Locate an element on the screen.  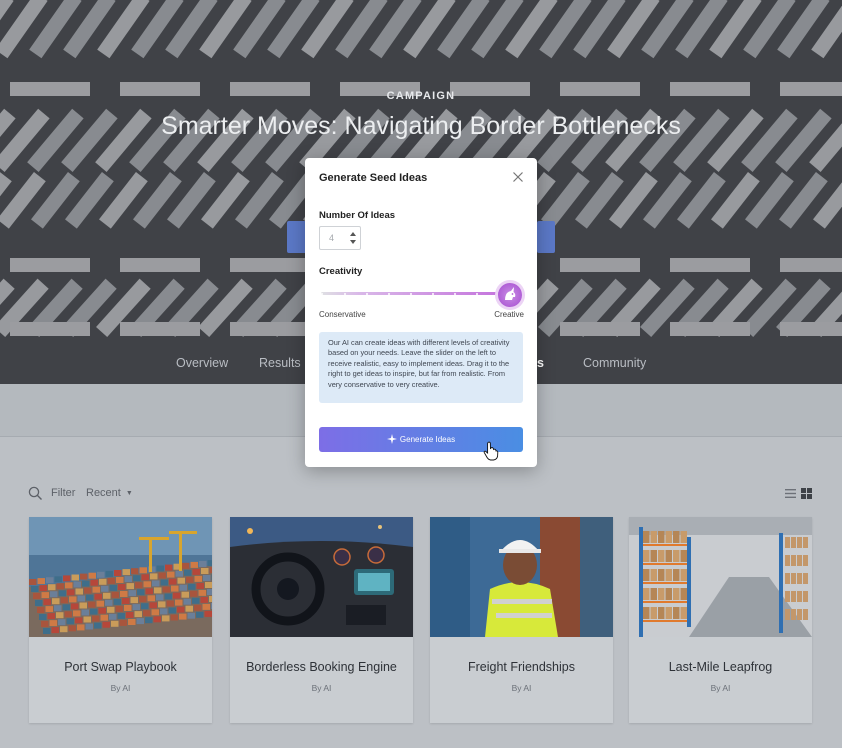
card-title: Borderless Booking Engine is located at coordinates (321, 667).